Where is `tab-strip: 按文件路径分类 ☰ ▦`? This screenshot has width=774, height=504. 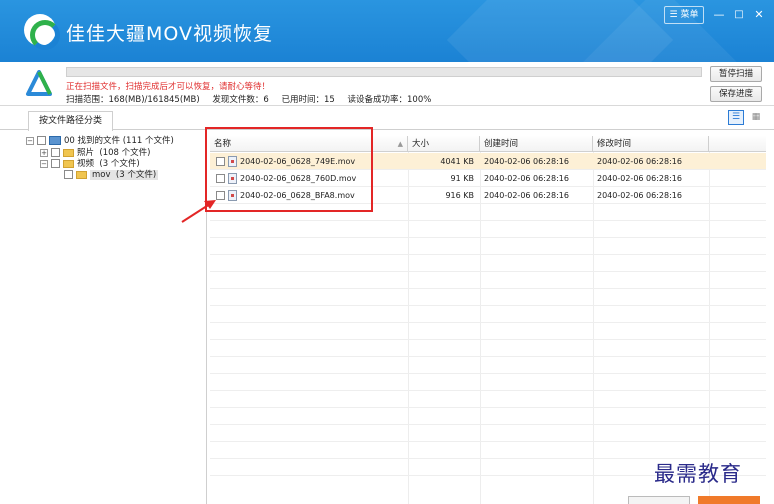
tab-strip: 按文件路径分类 ☰ ▦ is located at coordinates (387, 118).